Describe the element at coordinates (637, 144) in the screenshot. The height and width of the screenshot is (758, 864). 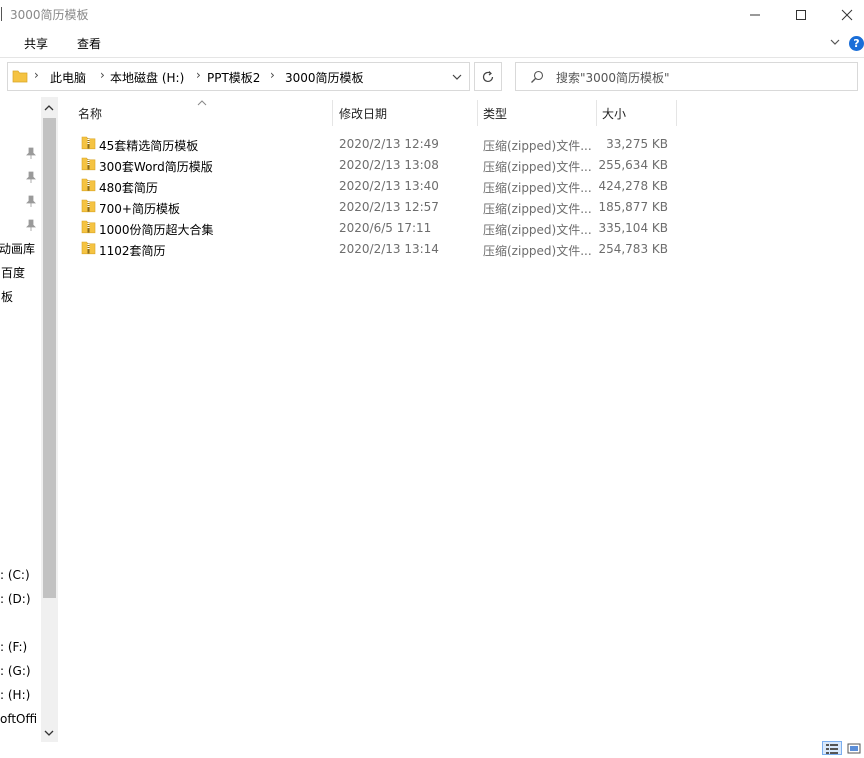
I see `file-size: 33,275 KB` at that location.